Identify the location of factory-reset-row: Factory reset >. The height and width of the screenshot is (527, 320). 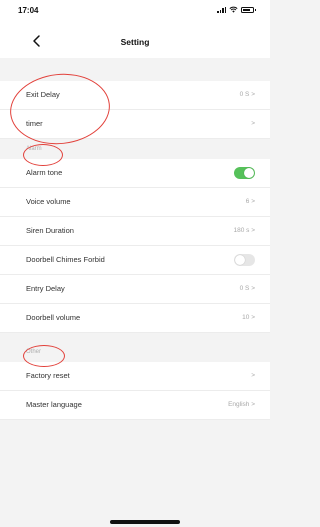
(135, 376).